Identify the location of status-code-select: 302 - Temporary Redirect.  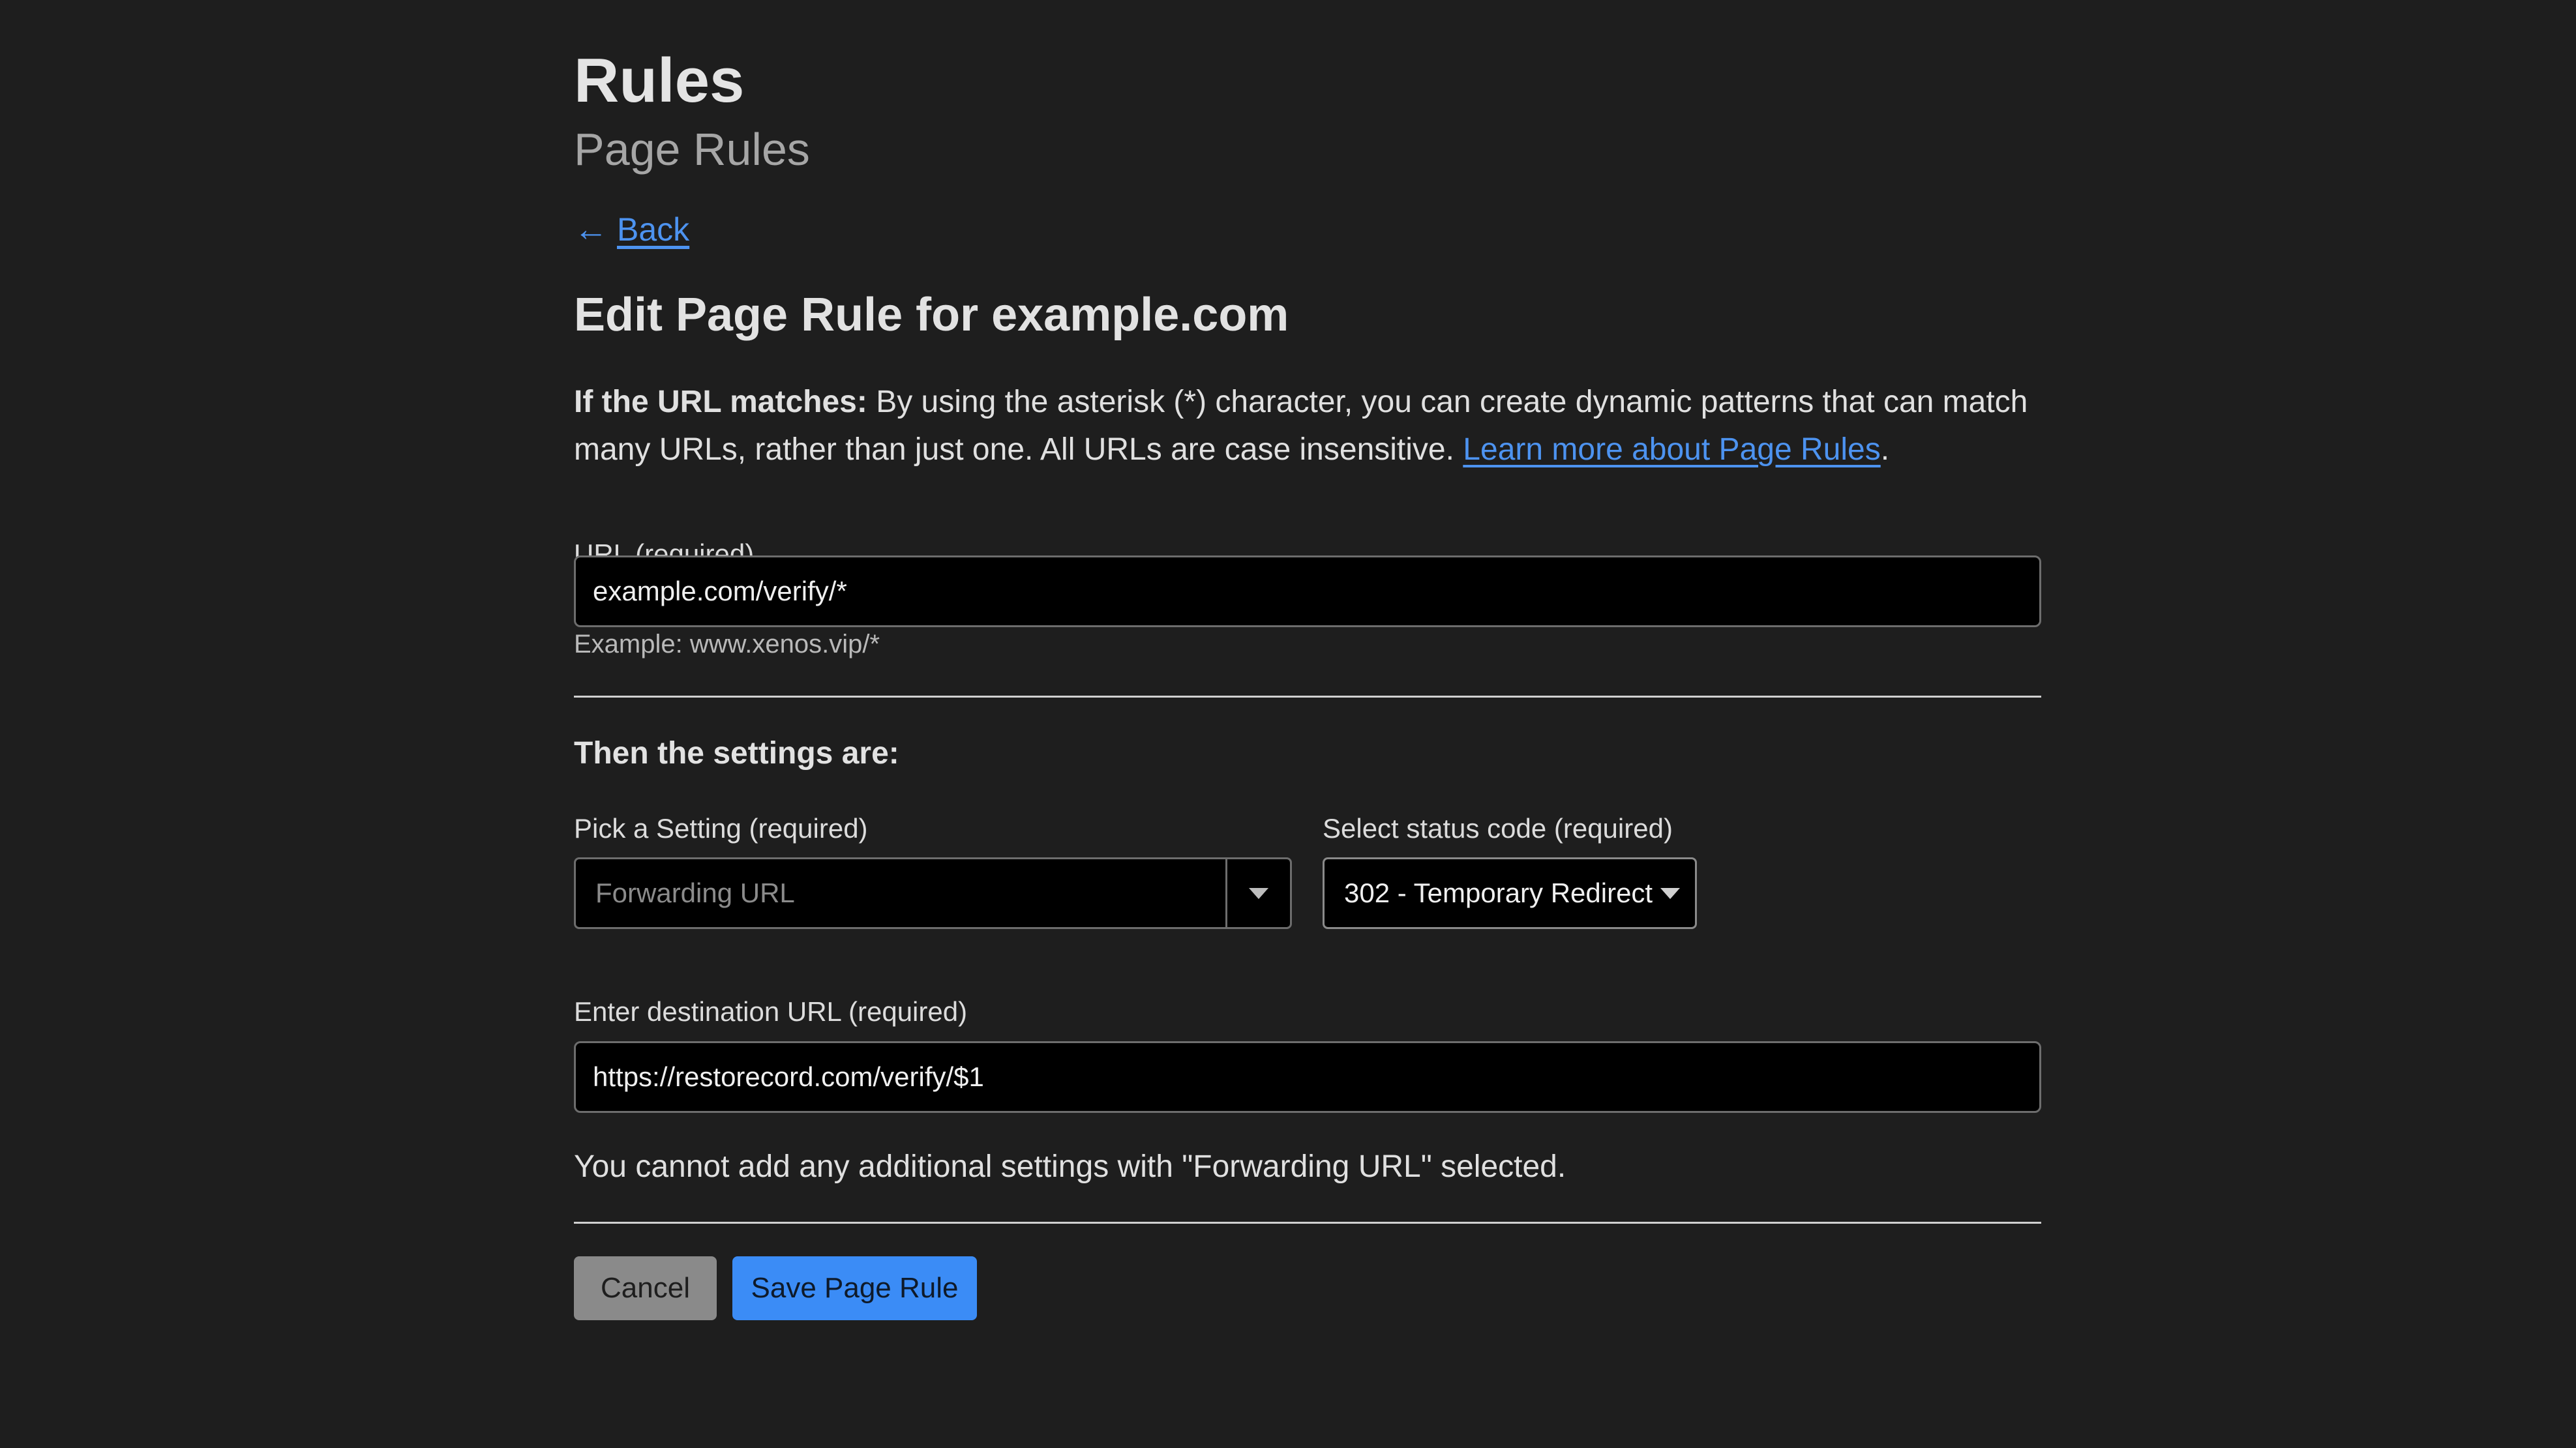
(1510, 893).